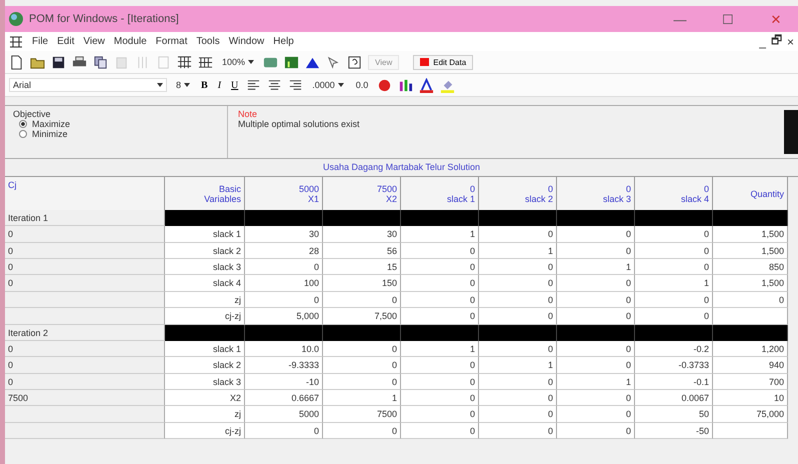 Image resolution: width=798 pixels, height=464 pixels. I want to click on menu-item: Edit, so click(65, 41).